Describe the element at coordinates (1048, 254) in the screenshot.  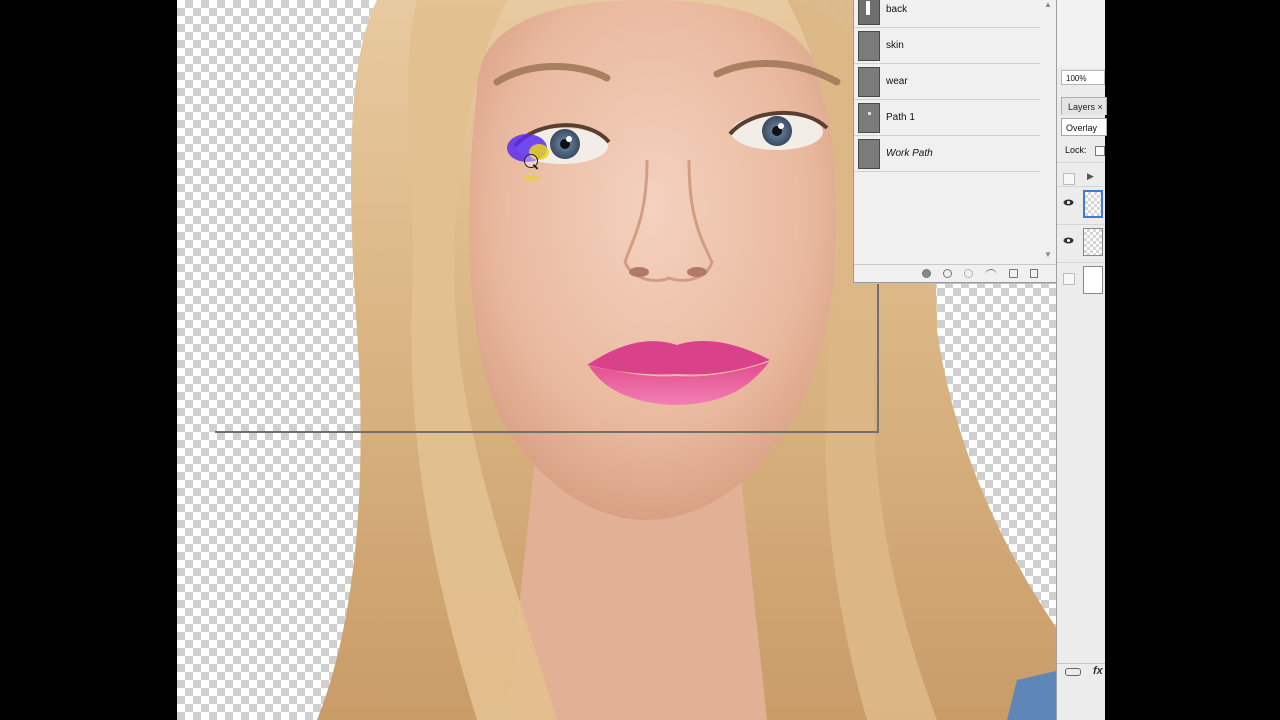
I see `scroll-down-icon: ▼` at that location.